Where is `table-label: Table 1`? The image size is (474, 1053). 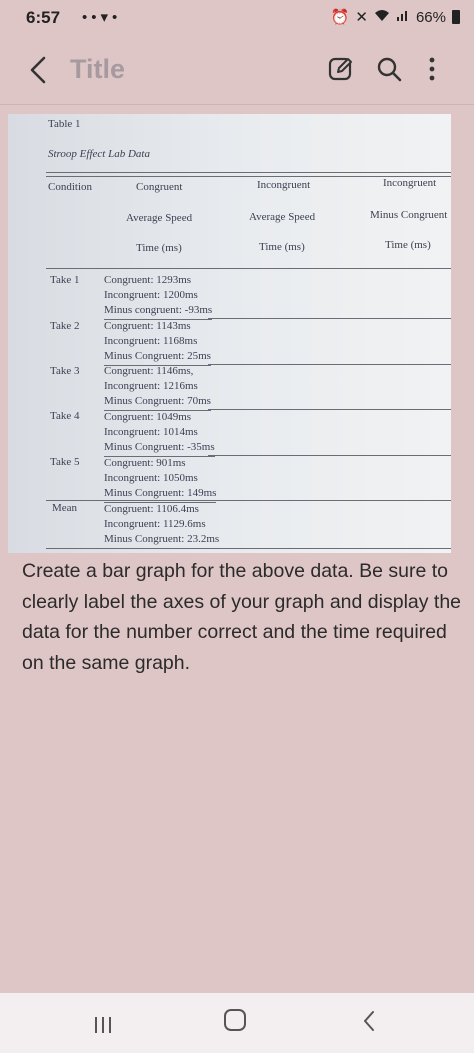
table-label: Table 1 is located at coordinates (64, 124).